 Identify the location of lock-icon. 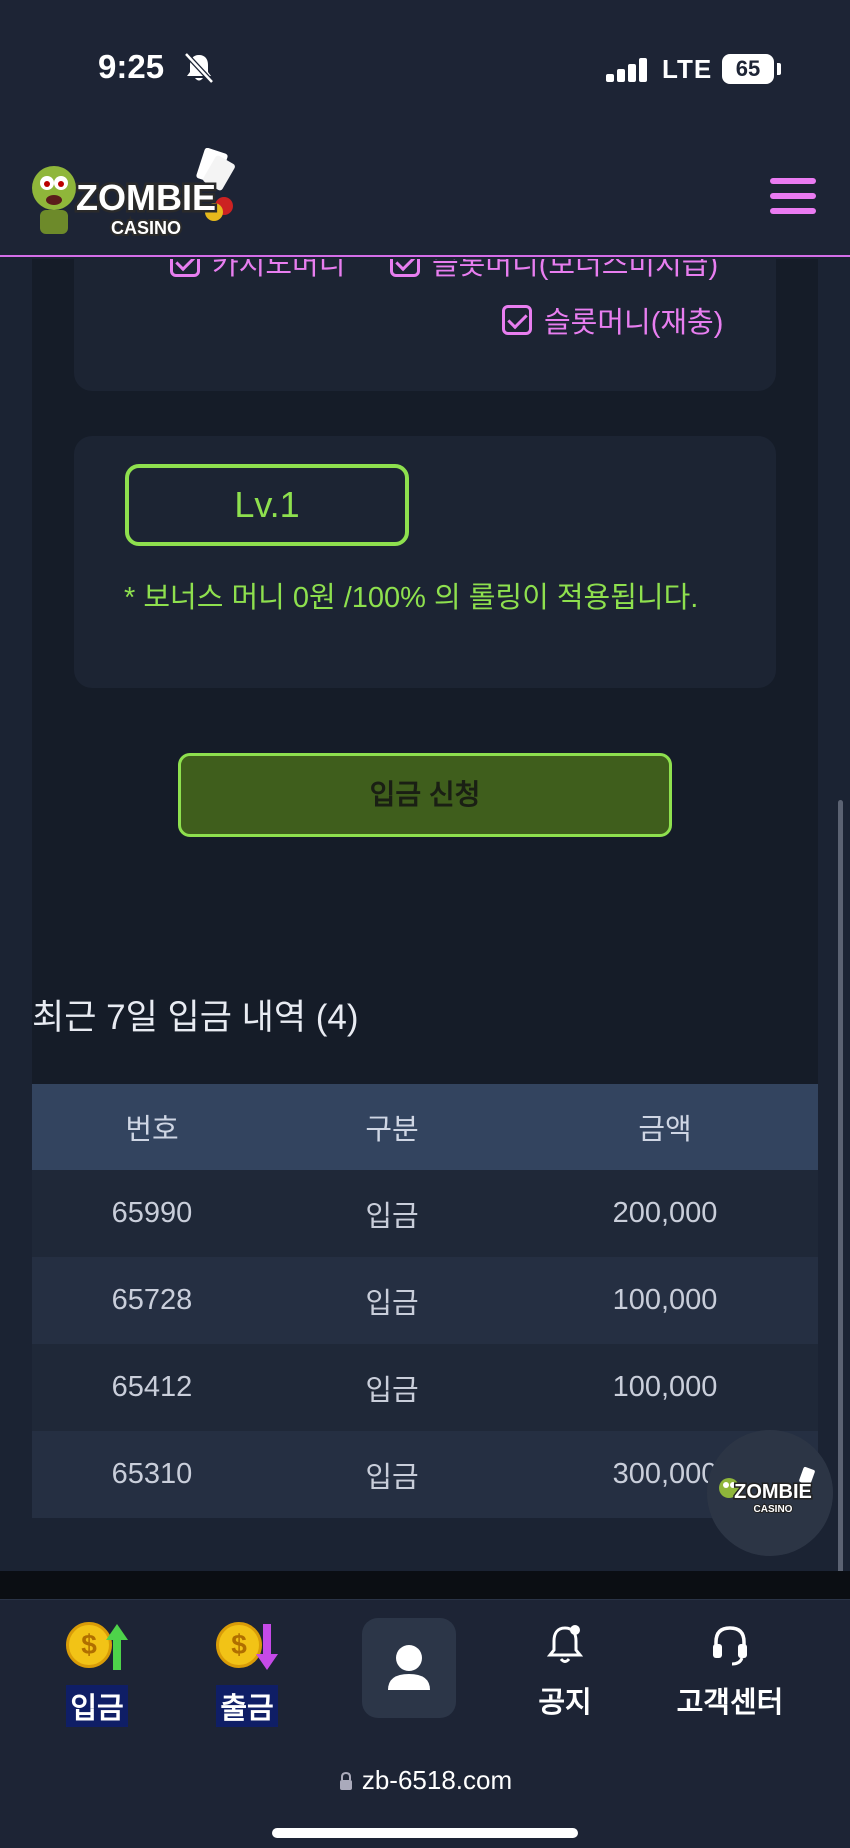
(345, 1780).